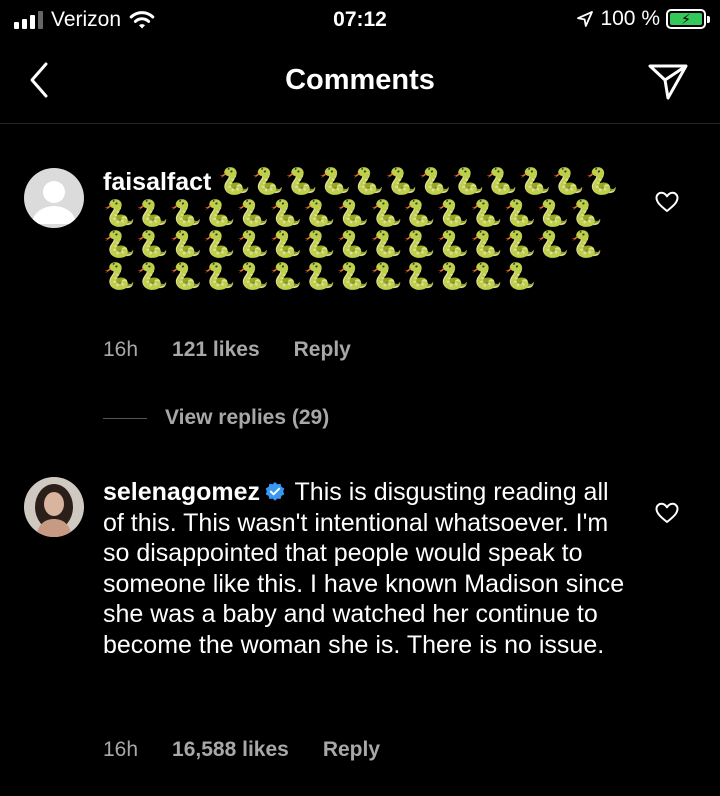  I want to click on comment-likes: 121 likes, so click(216, 350).